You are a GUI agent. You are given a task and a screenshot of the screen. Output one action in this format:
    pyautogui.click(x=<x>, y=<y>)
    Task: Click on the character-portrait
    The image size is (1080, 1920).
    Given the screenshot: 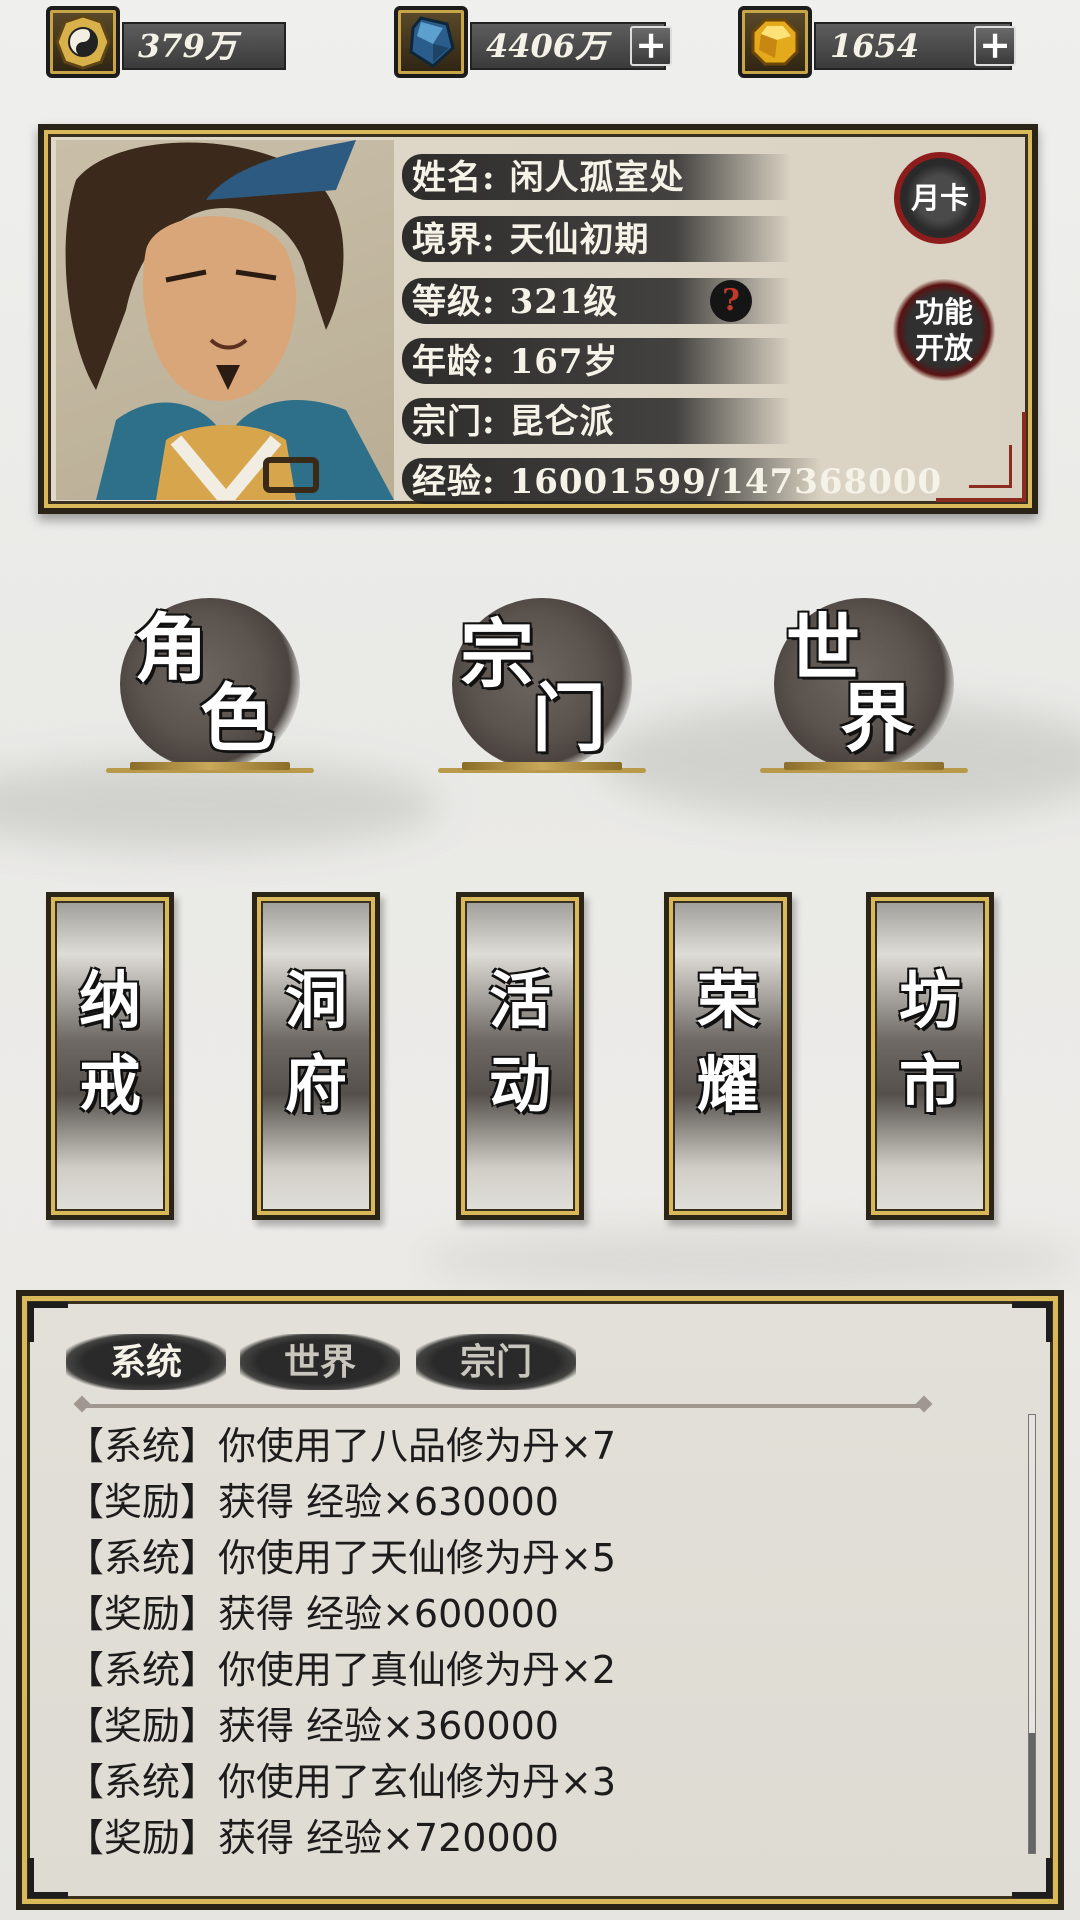 What is the action you would take?
    pyautogui.click(x=225, y=320)
    